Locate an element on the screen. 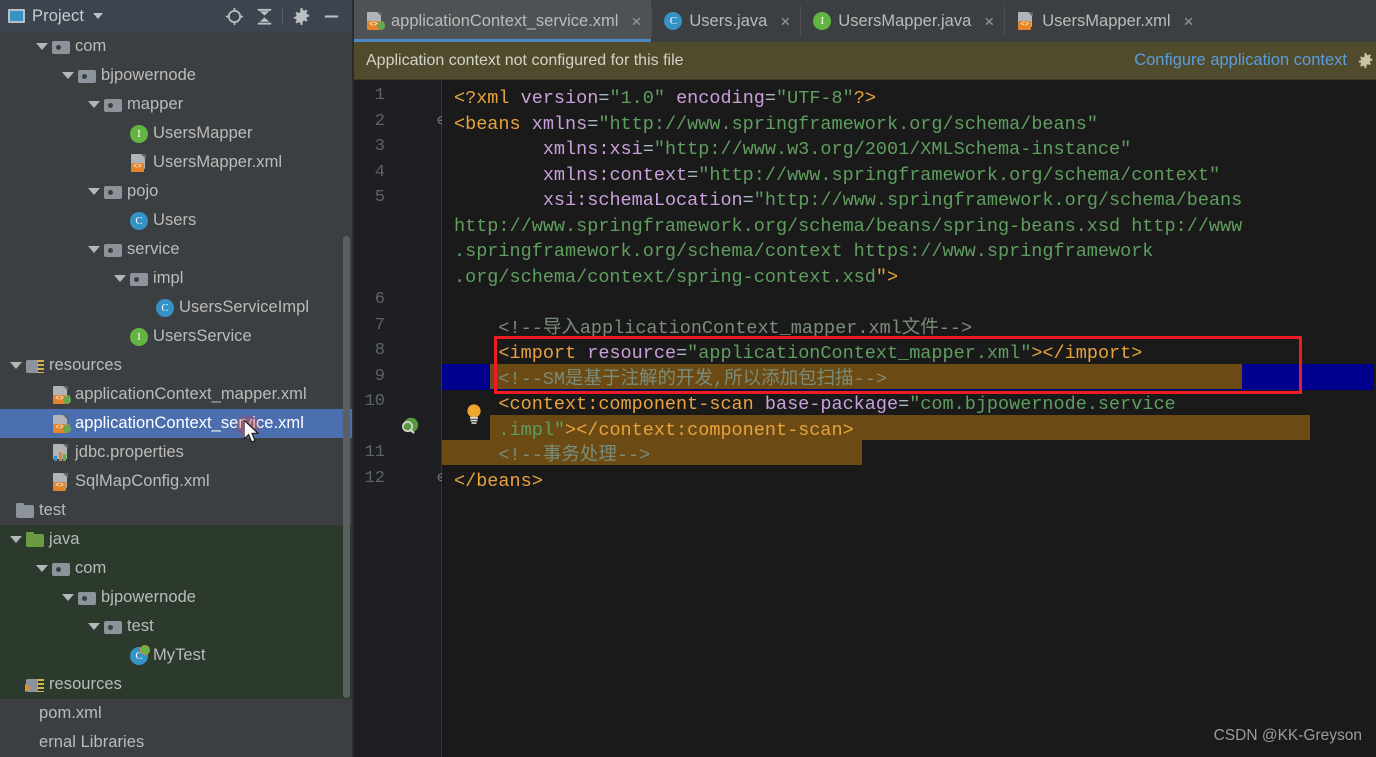  code-token: </beans> is located at coordinates (498, 481).